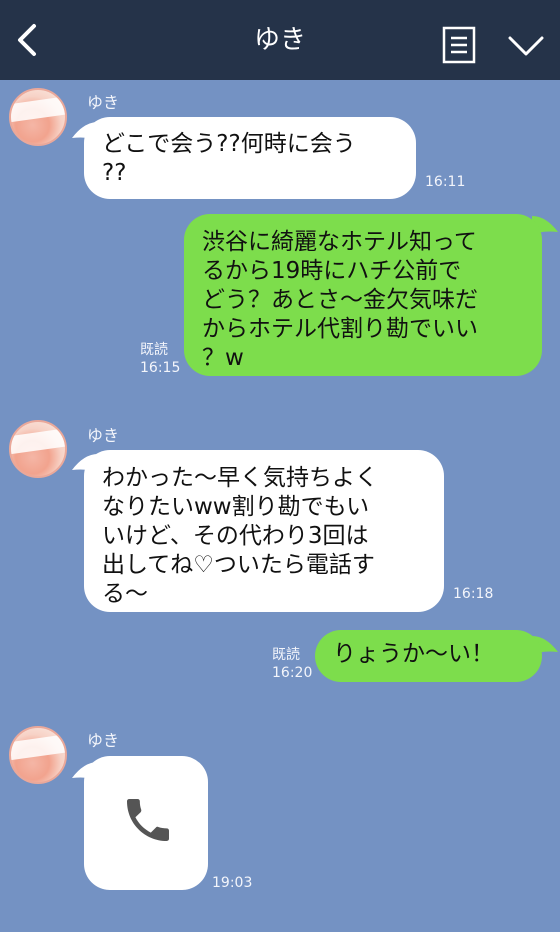 Image resolution: width=560 pixels, height=932 pixels. Describe the element at coordinates (160, 368) in the screenshot. I see `message-time: 16:15` at that location.